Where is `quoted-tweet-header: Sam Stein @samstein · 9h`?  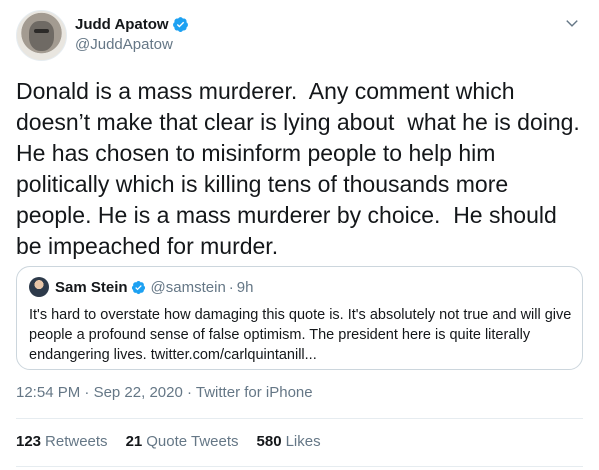
quoted-tweet-header: Sam Stein @samstein · 9h is located at coordinates (141, 287).